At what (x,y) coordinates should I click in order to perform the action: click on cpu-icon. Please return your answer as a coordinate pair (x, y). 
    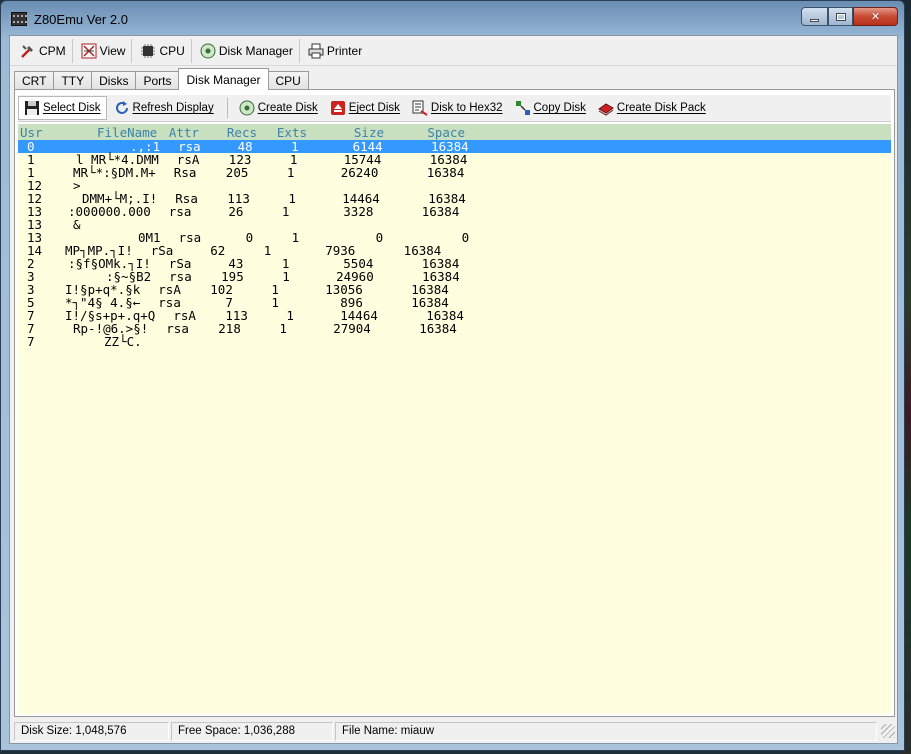
    Looking at the image, I should click on (148, 51).